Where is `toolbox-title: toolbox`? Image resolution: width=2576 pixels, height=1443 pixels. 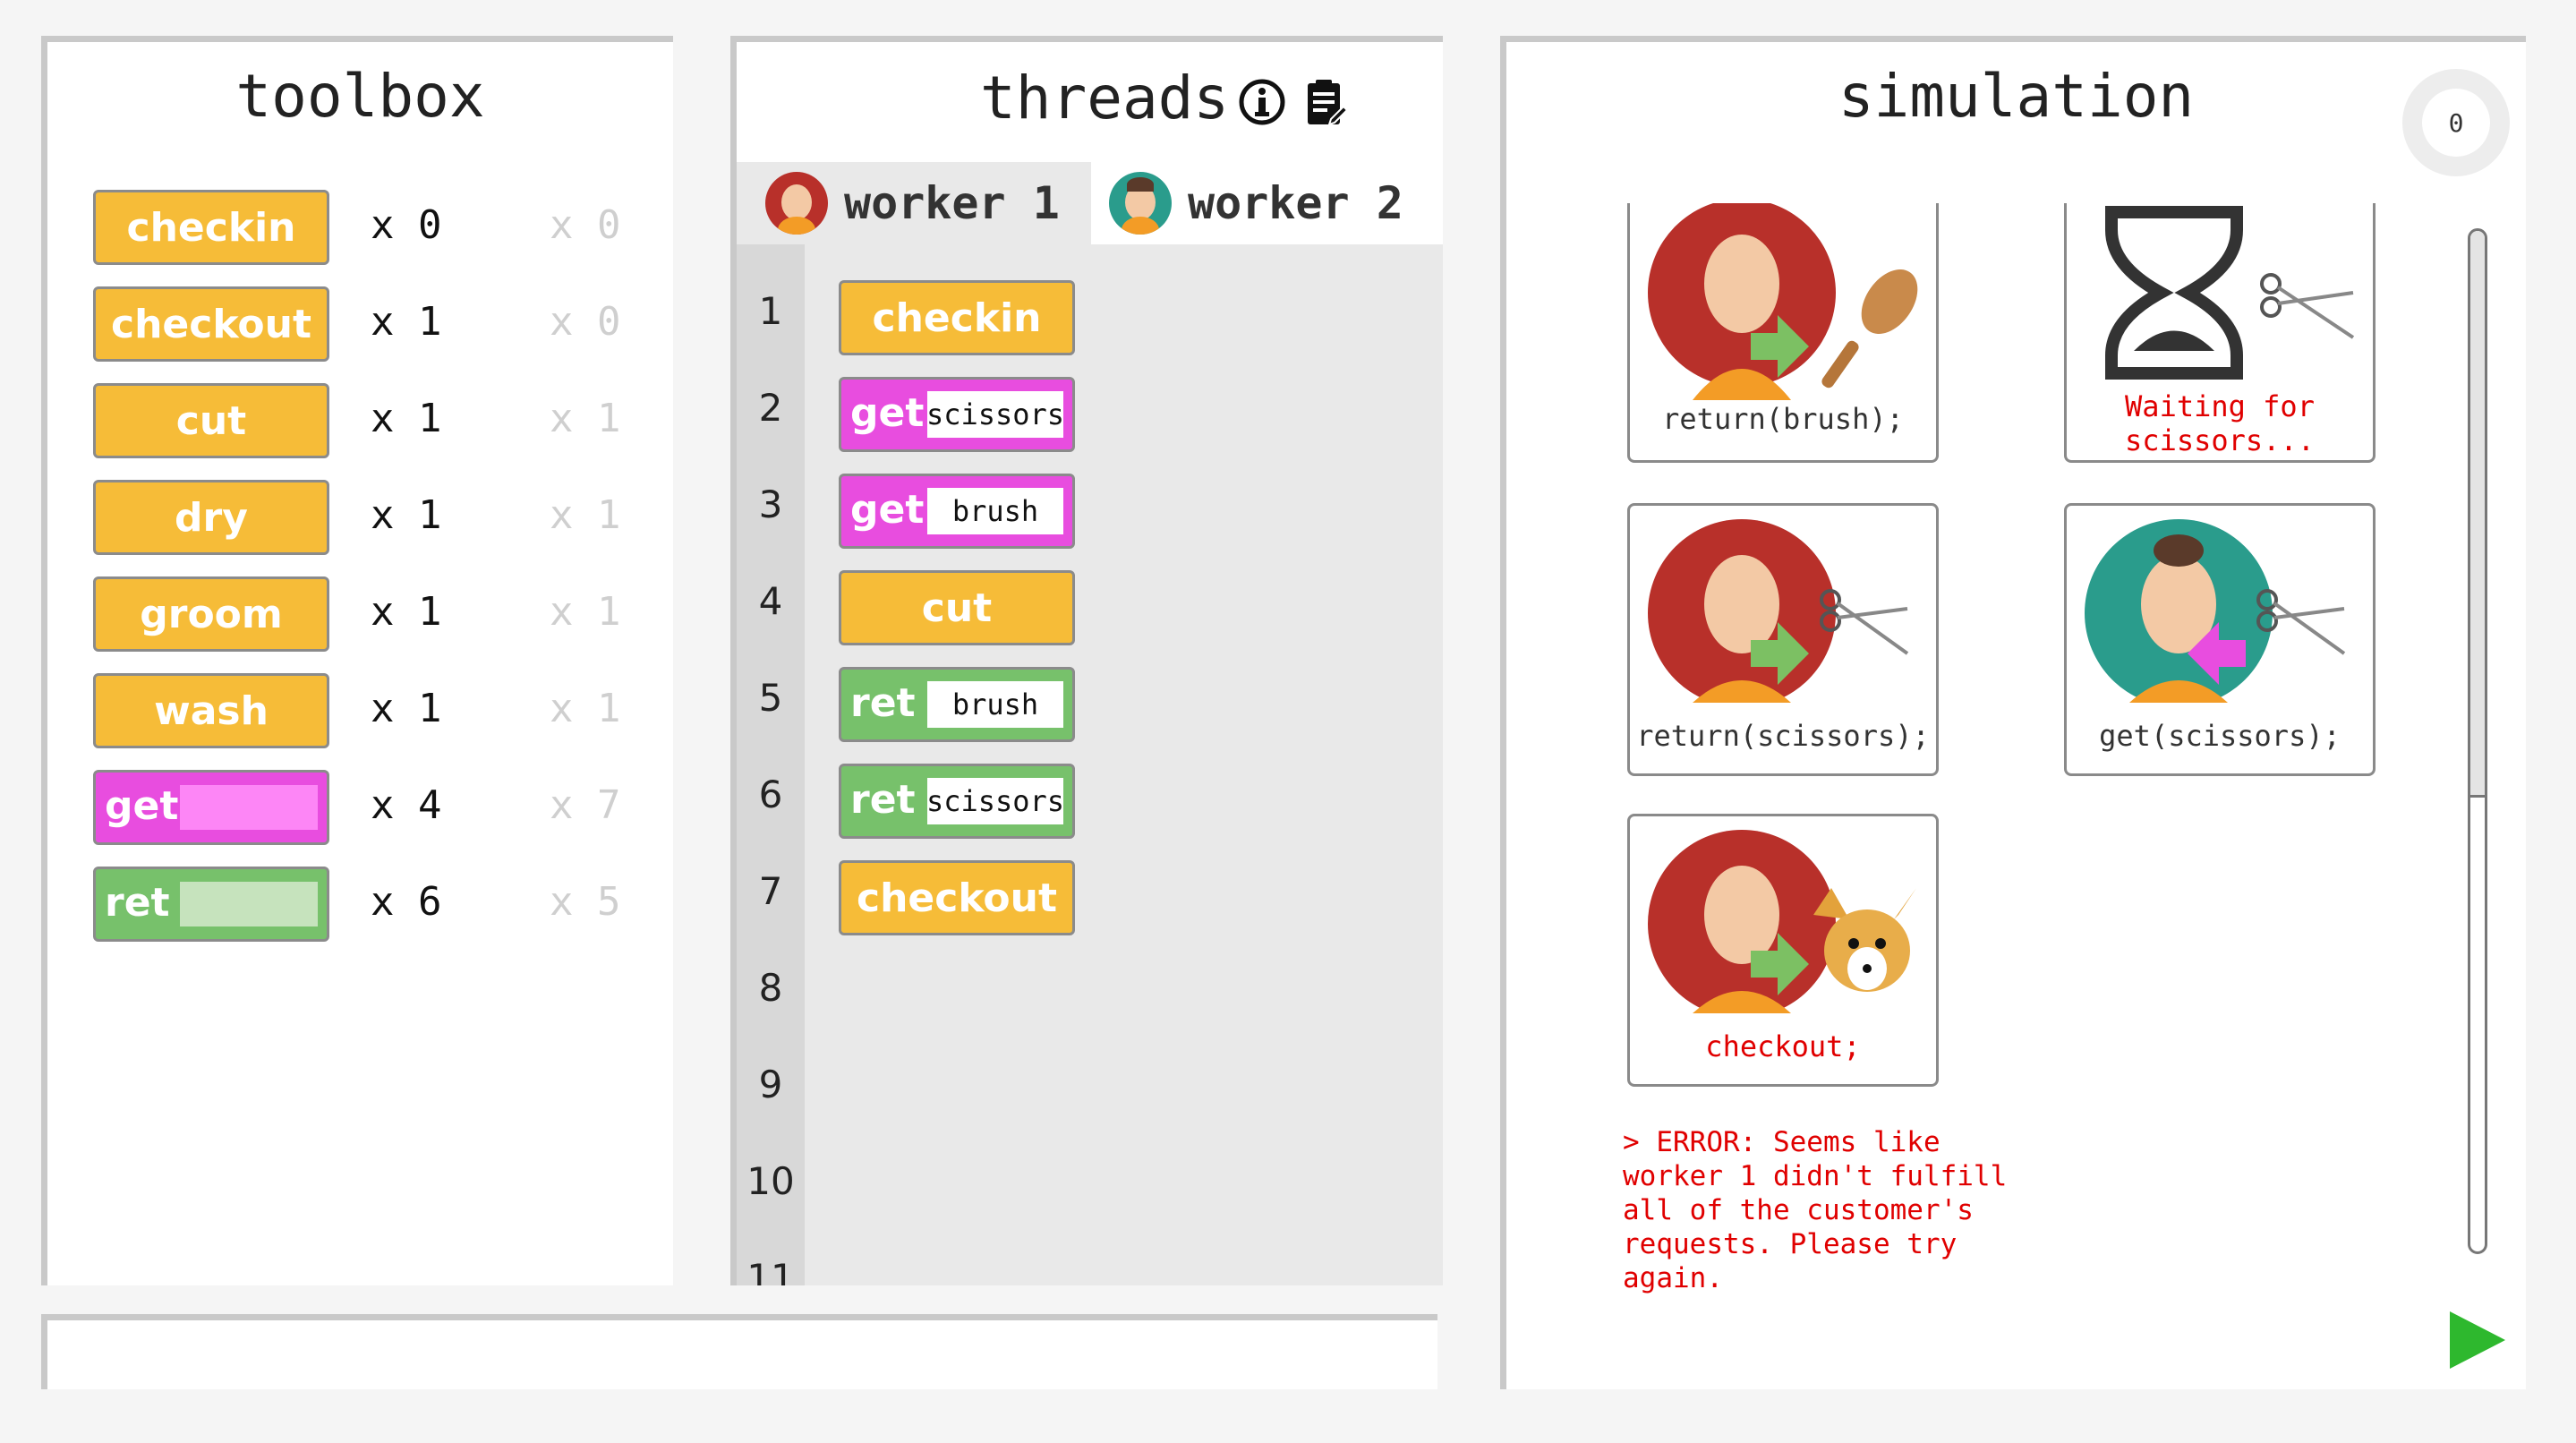
toolbox-title: toolbox is located at coordinates (360, 96).